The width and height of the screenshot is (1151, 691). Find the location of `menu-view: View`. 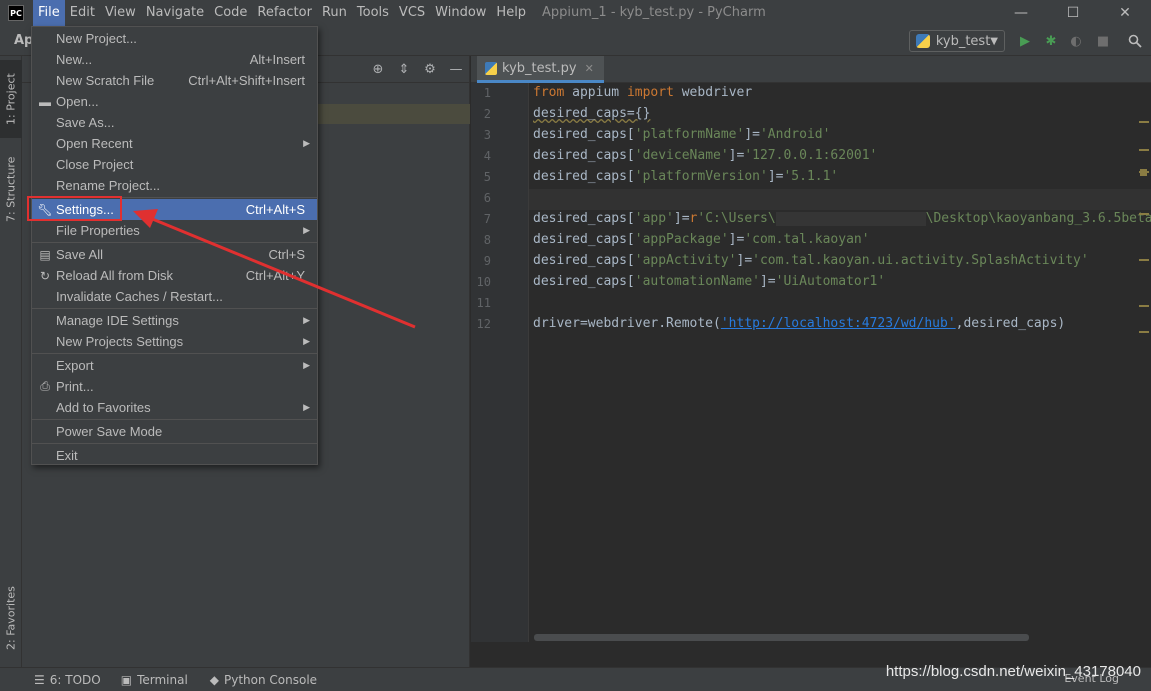

menu-view: View is located at coordinates (120, 13).